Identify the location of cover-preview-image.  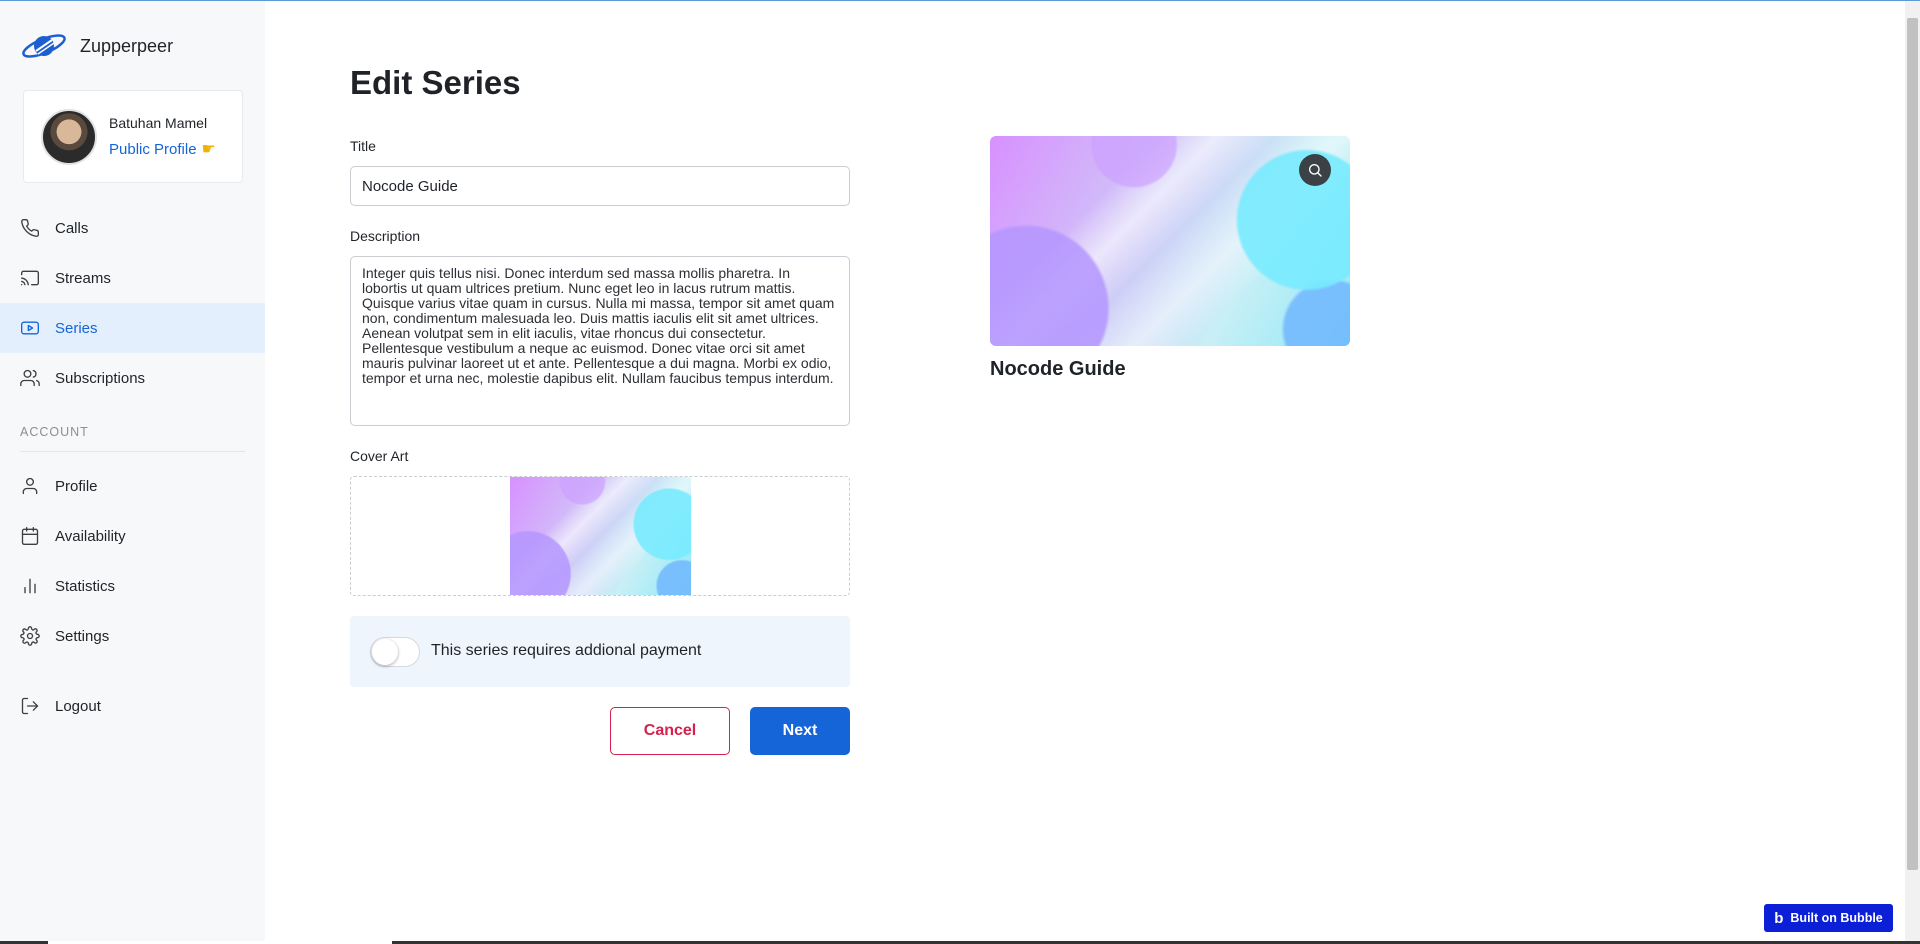
(1170, 241).